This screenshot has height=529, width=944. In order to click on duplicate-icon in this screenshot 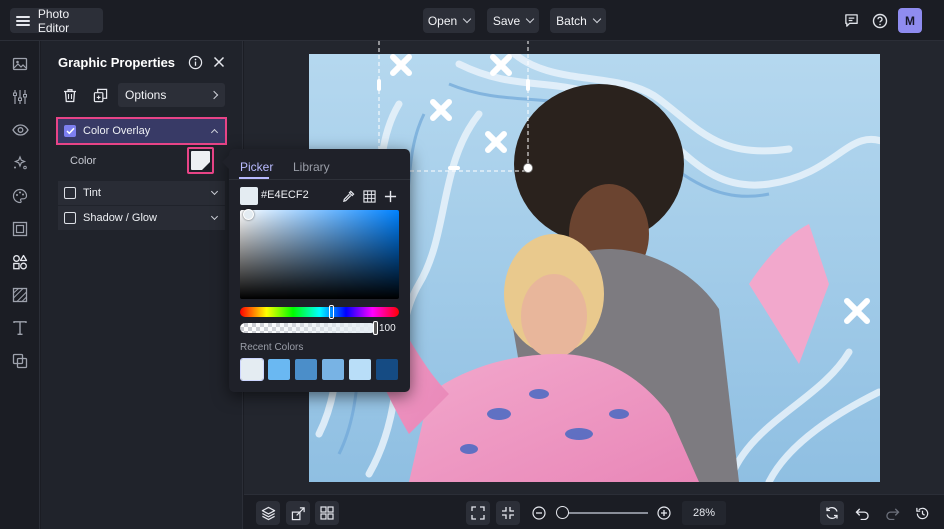, I will do `click(100, 95)`.